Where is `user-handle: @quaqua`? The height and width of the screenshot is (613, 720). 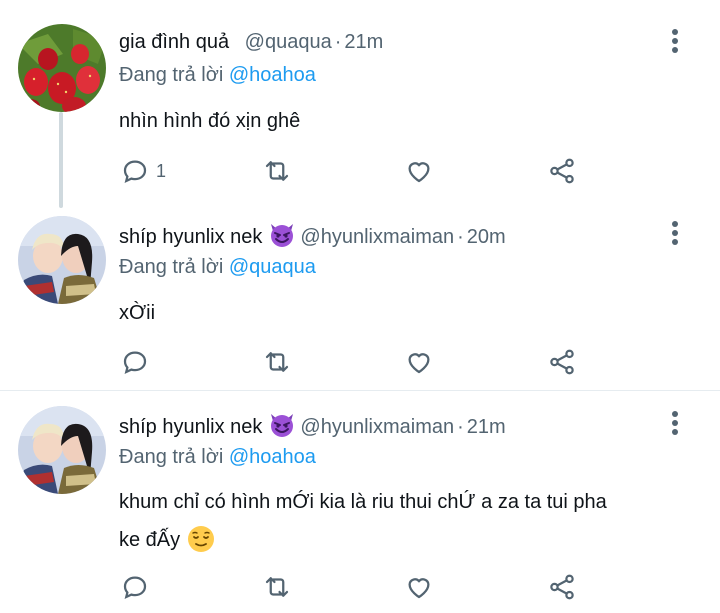 user-handle: @quaqua is located at coordinates (288, 42).